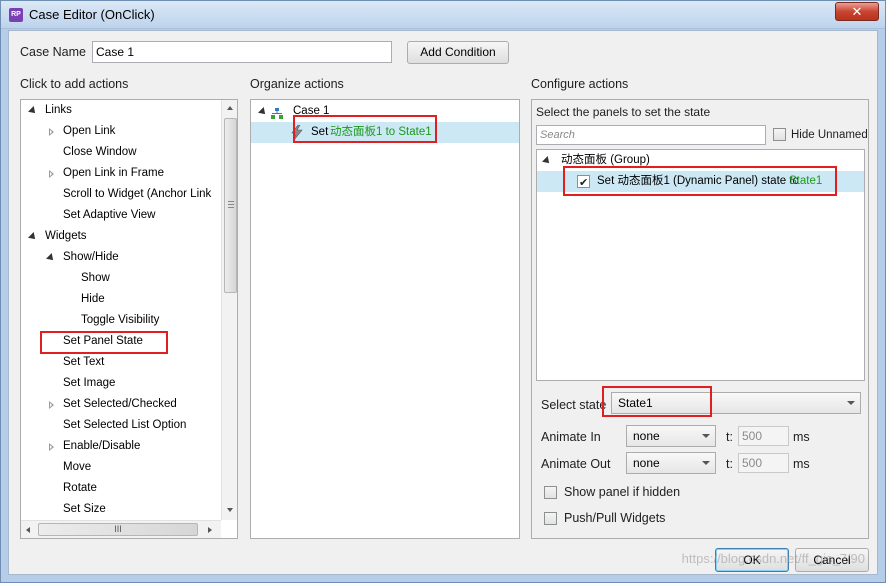  Describe the element at coordinates (580, 84) in the screenshot. I see `configure-actions-header: Configure actions` at that location.